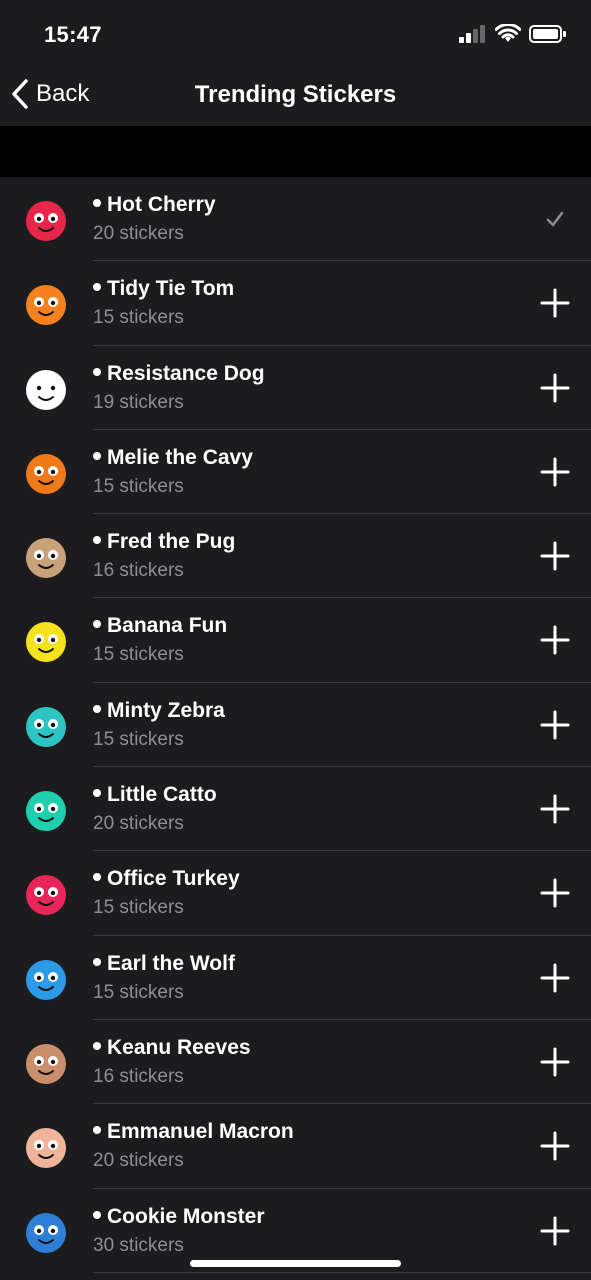 This screenshot has height=1280, width=591. Describe the element at coordinates (295, 1146) in the screenshot. I see `sticker-pack-row: Emmanuel Macron 20 stickers` at that location.